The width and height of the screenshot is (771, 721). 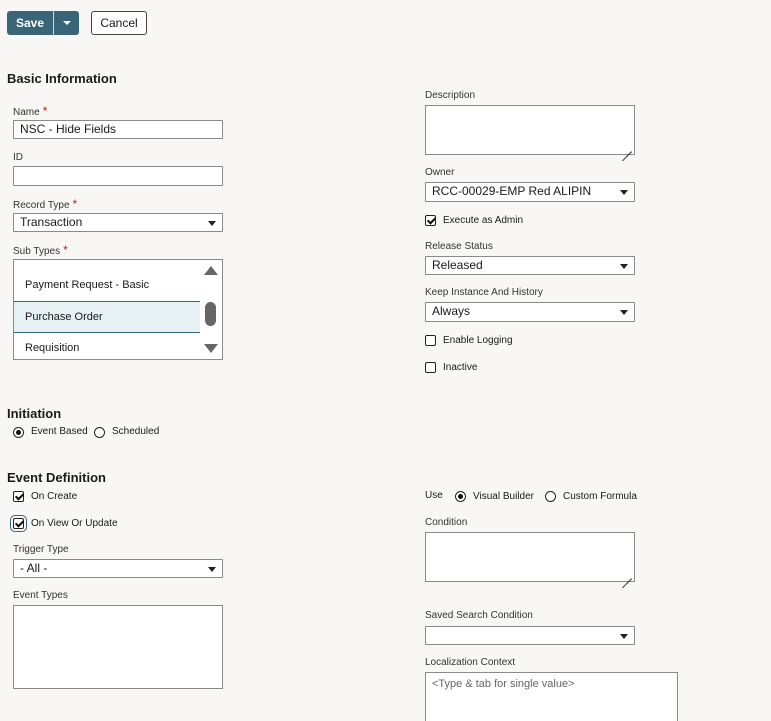 I want to click on name-label: Name *, so click(x=30, y=111).